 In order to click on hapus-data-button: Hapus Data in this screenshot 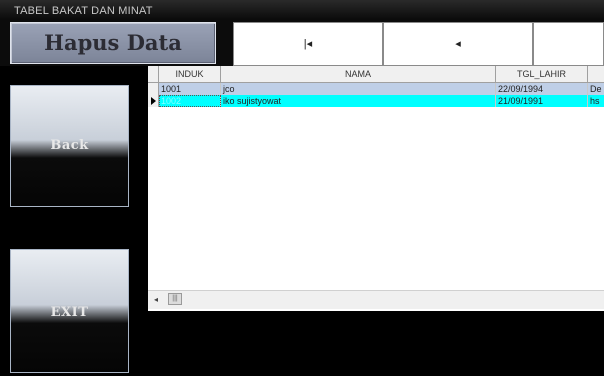, I will do `click(113, 43)`.